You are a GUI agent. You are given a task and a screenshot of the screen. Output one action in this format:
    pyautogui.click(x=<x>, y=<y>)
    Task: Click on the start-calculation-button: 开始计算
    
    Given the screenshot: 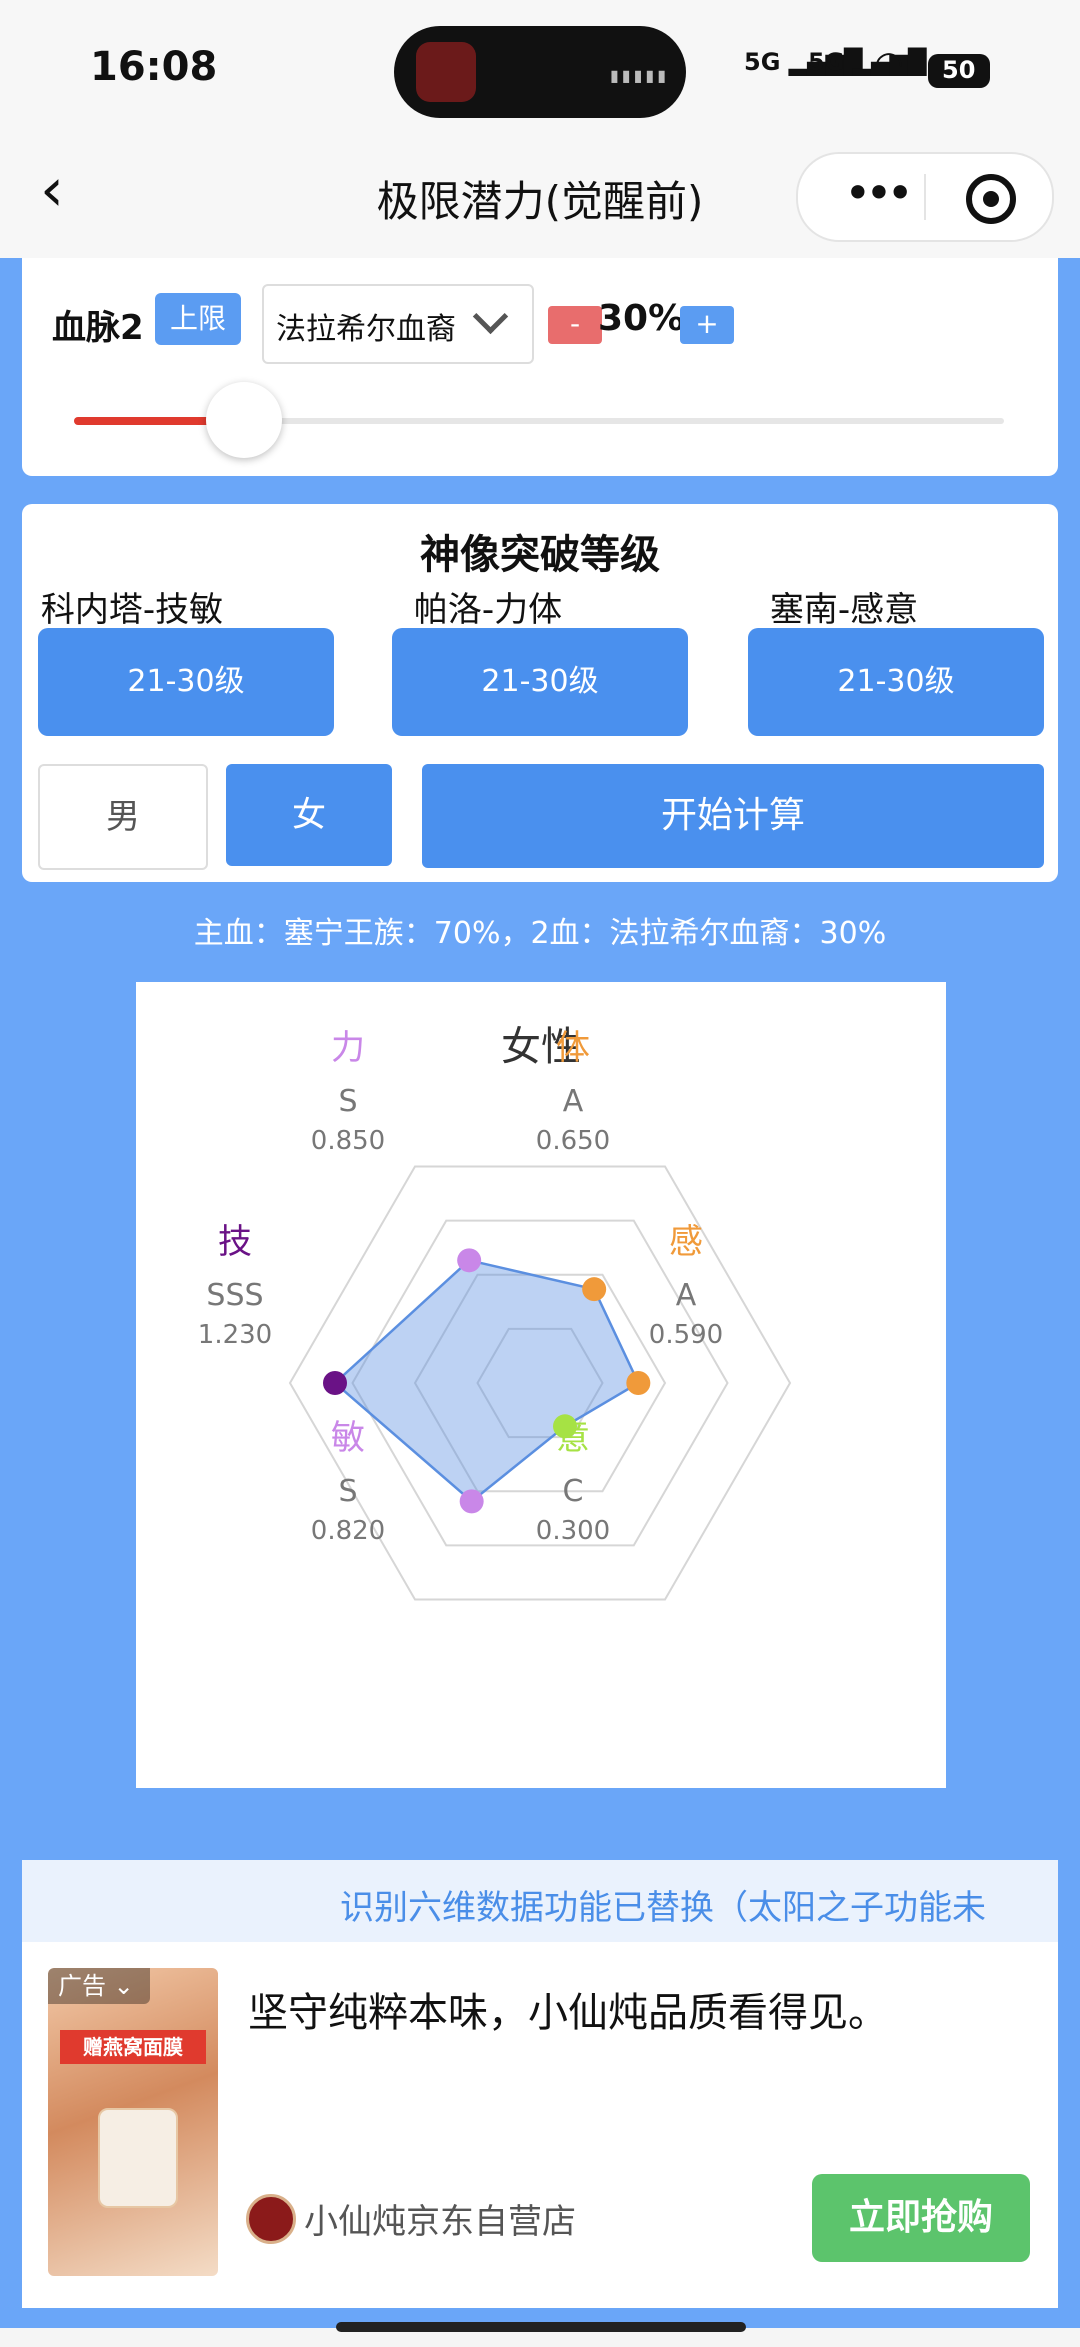 What is the action you would take?
    pyautogui.click(x=733, y=816)
    